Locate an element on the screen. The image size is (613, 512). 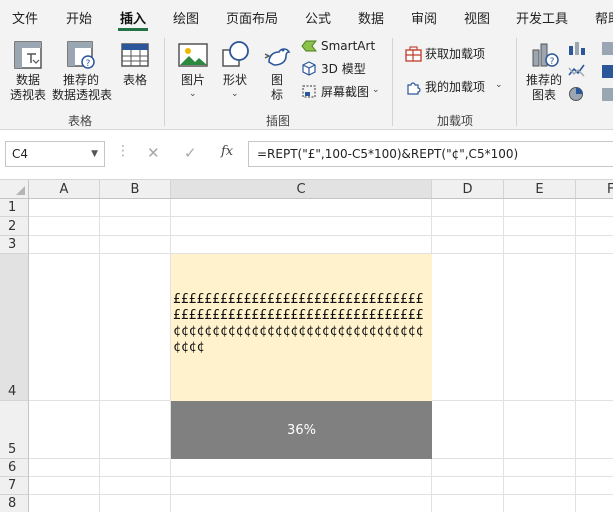
row-number: 6 is located at coordinates (12, 467).